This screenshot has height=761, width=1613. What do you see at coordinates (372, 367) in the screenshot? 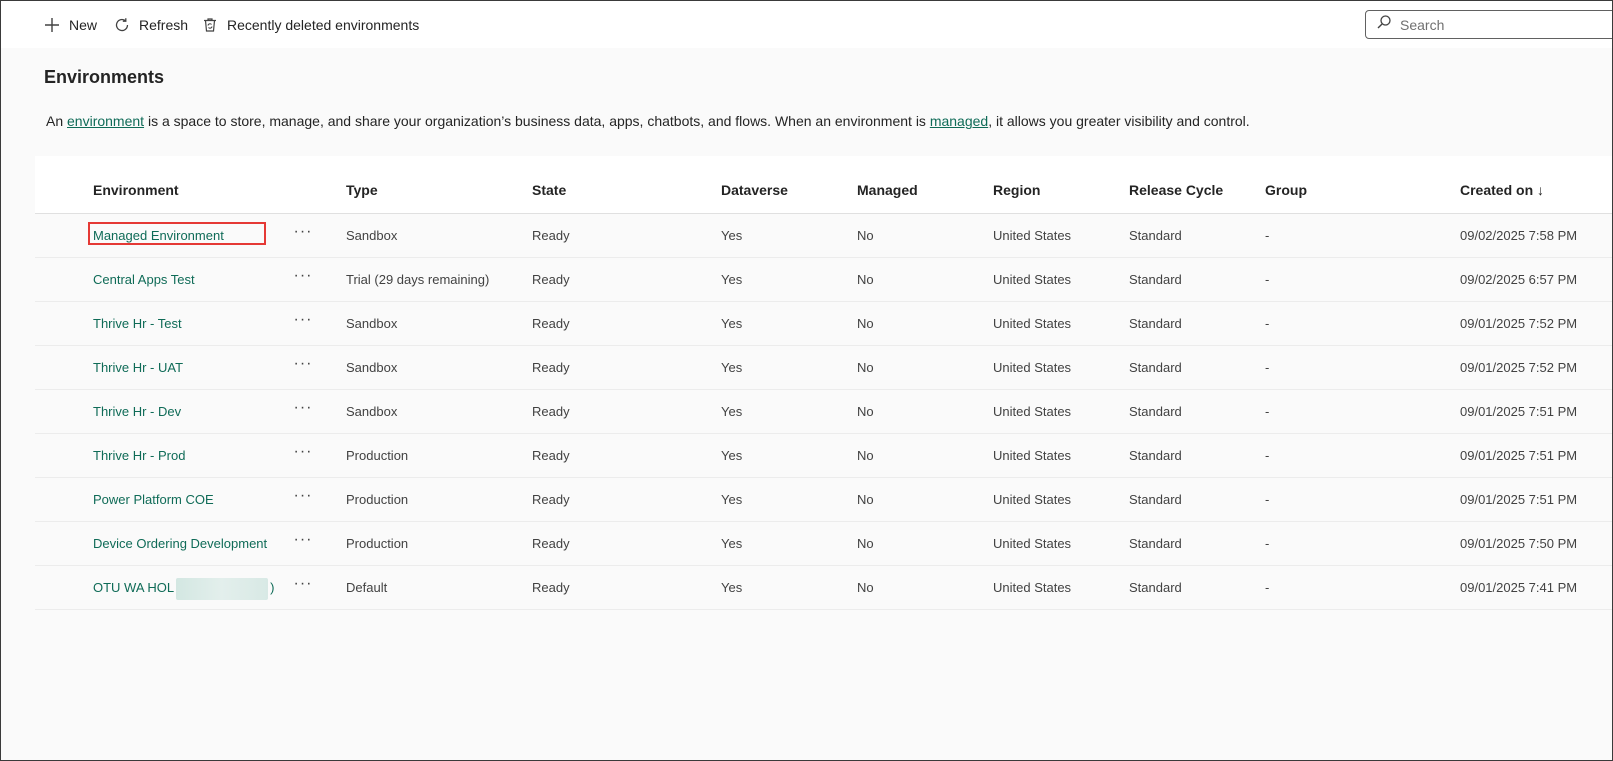
I see `cell-type: Sandbox` at bounding box center [372, 367].